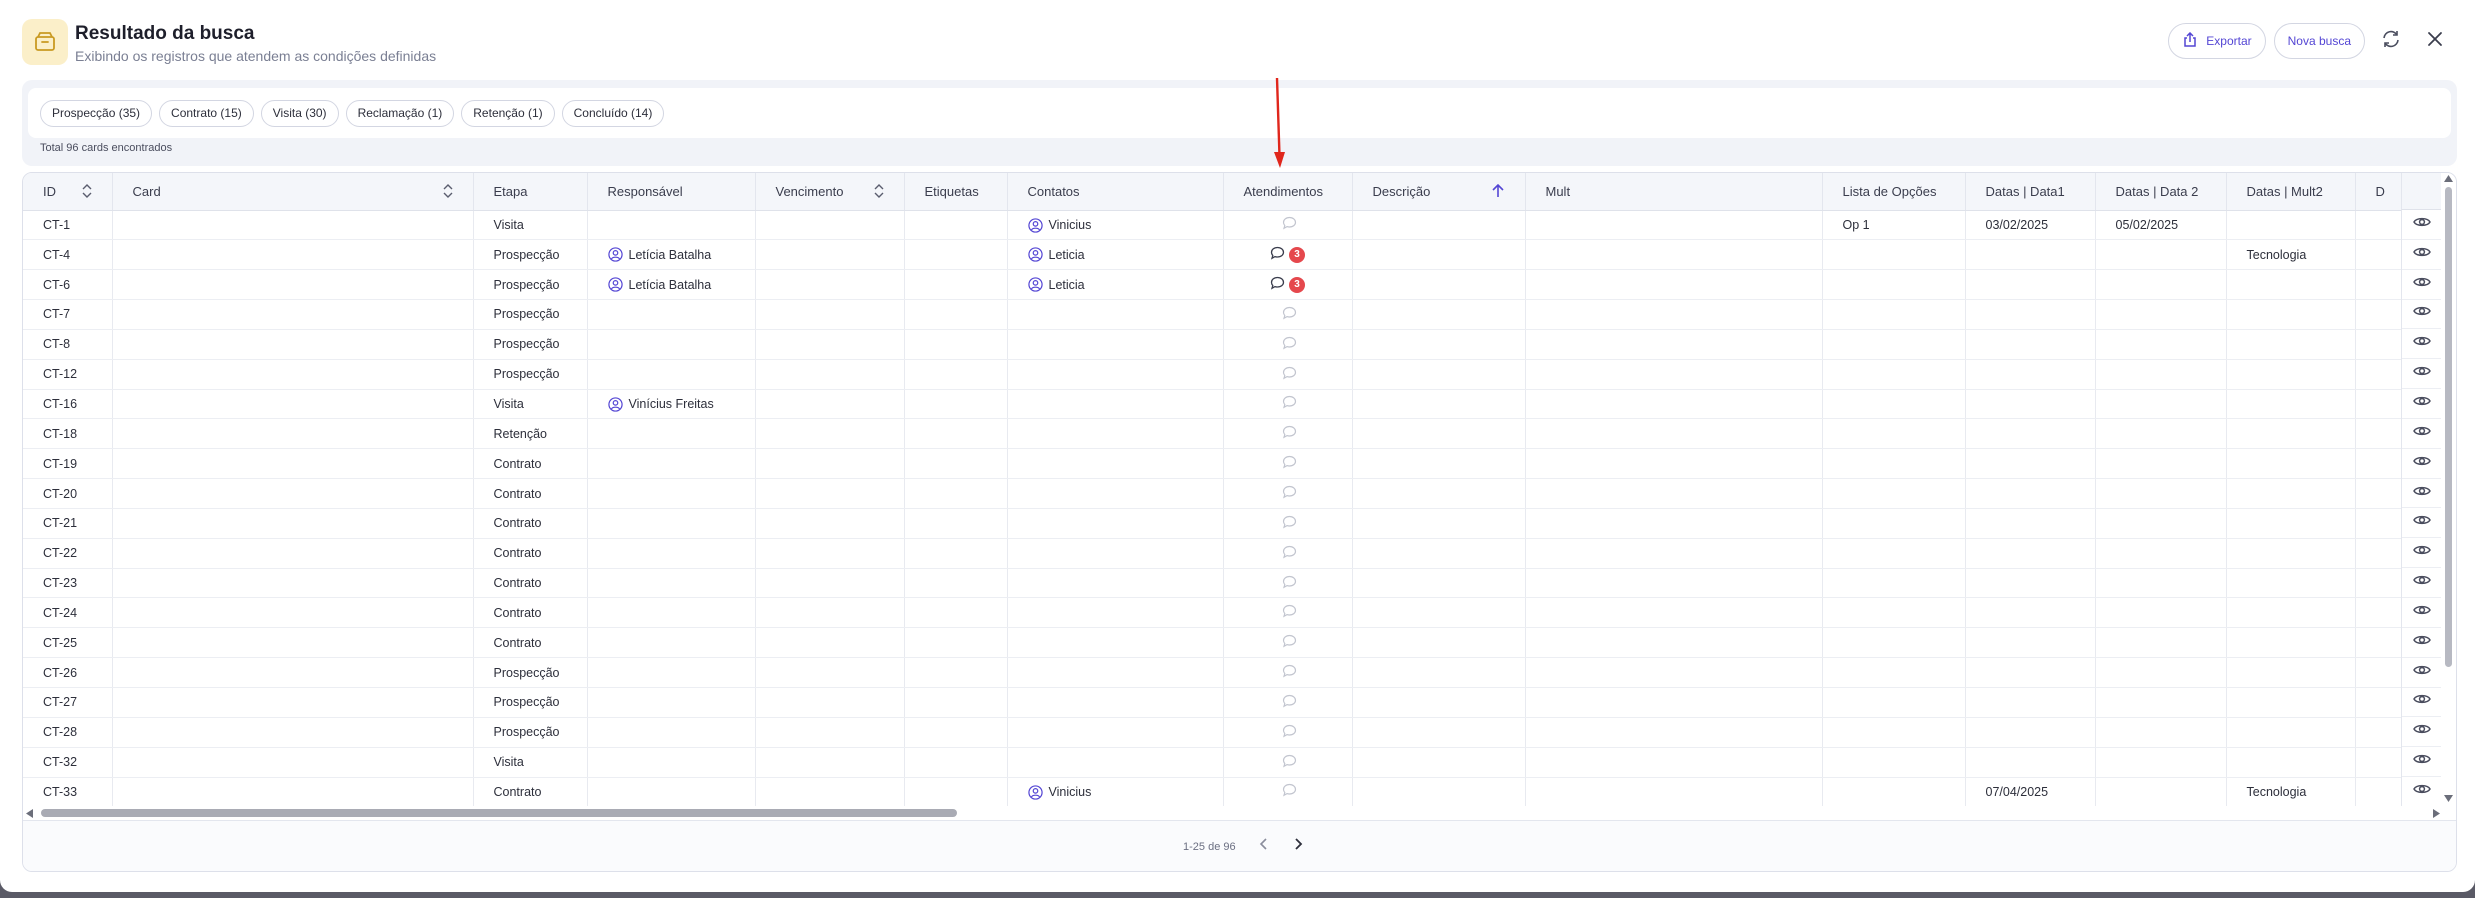 Image resolution: width=2475 pixels, height=898 pixels. What do you see at coordinates (1264, 846) in the screenshot?
I see `prev-page-button` at bounding box center [1264, 846].